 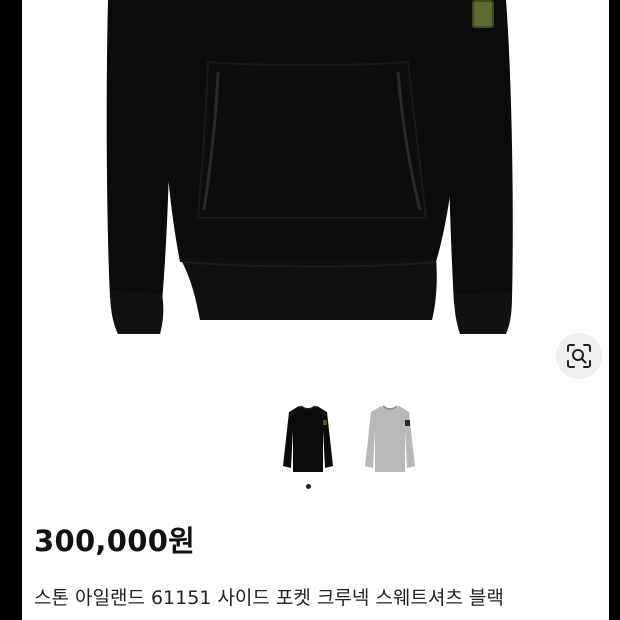 What do you see at coordinates (269, 598) in the screenshot?
I see `product-title: 스톤 아일랜드 61151 사이드 포켓 크루넥 스웨트셔츠 블랙` at bounding box center [269, 598].